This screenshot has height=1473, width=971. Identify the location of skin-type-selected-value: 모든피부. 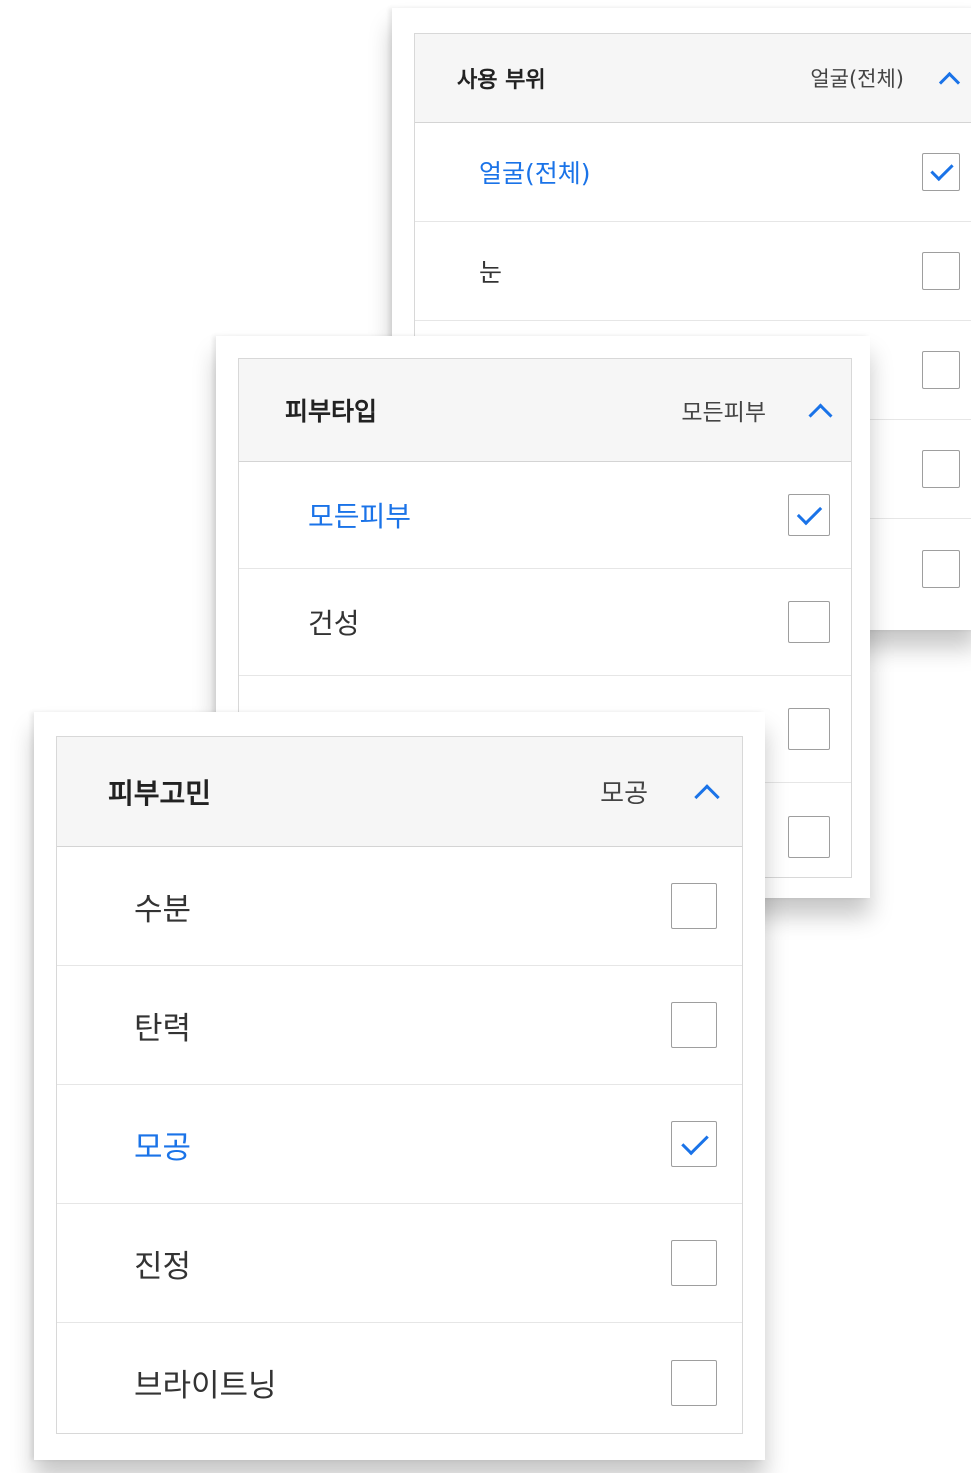
(723, 413).